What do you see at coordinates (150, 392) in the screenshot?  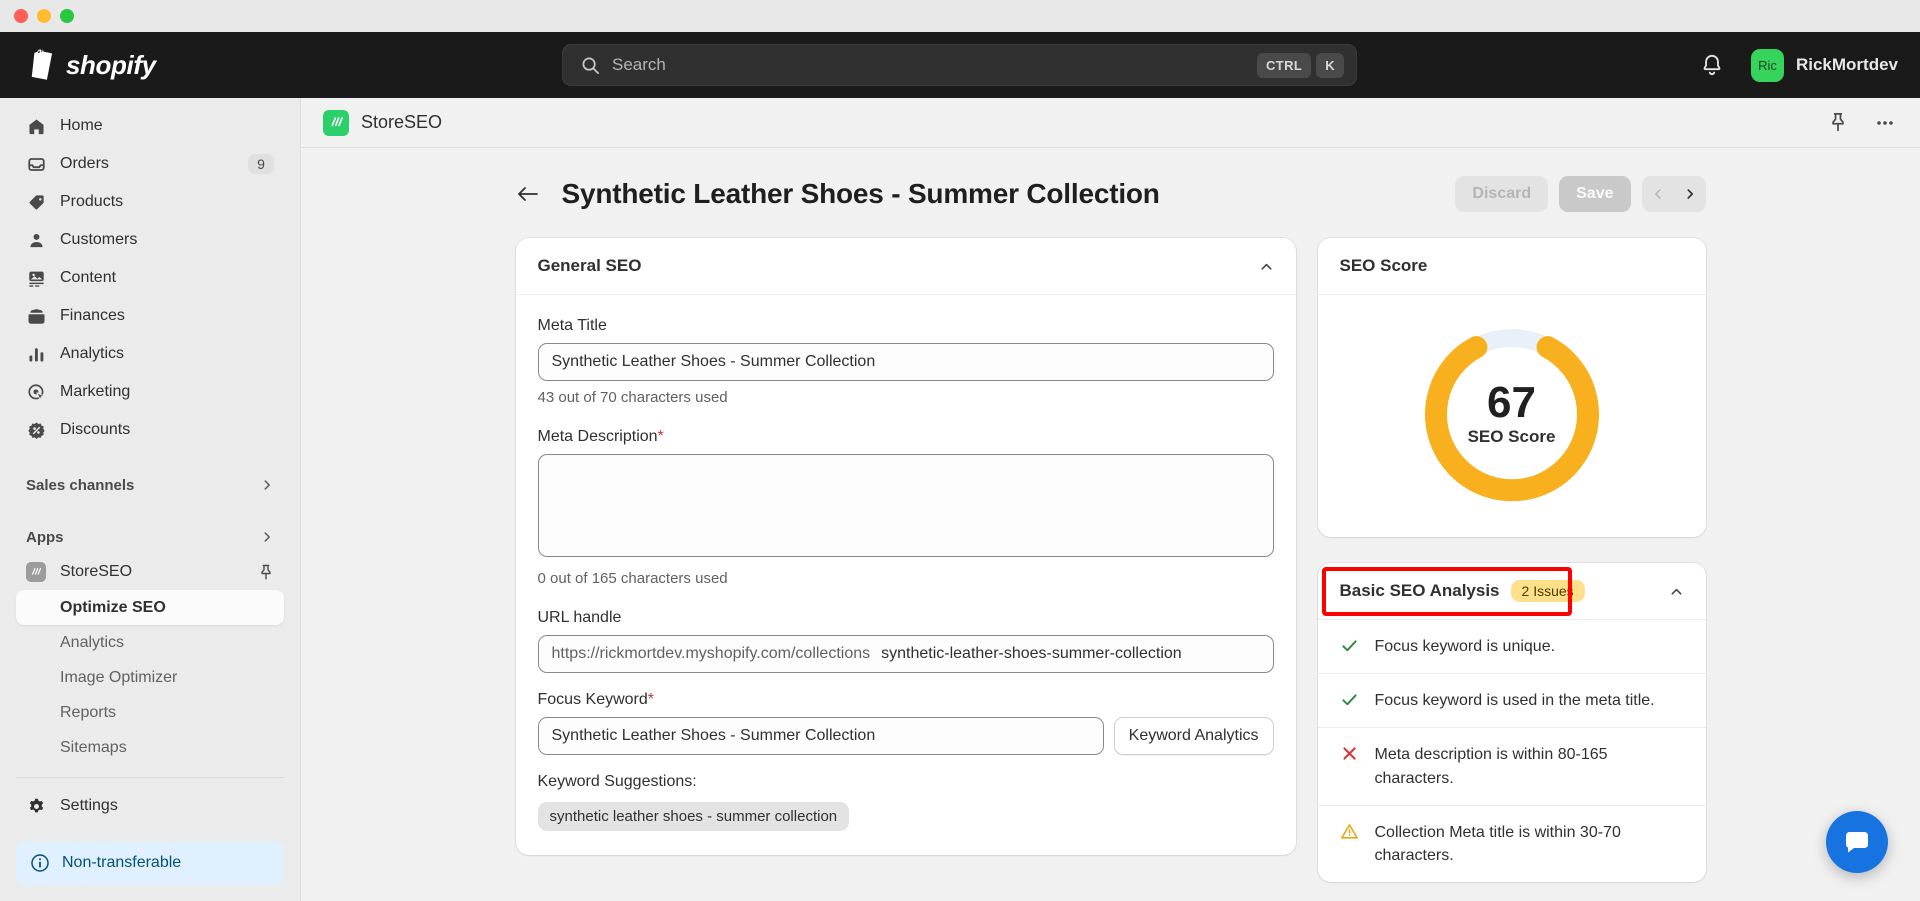 I see `sidebar-item-marketing: Marketing` at bounding box center [150, 392].